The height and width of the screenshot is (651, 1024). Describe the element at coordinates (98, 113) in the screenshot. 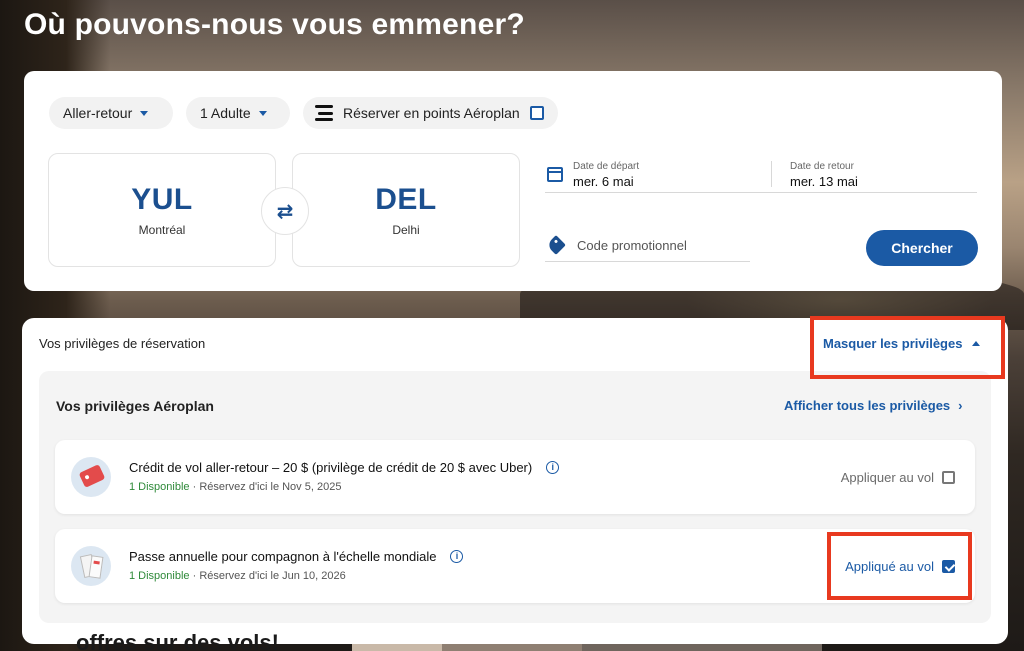

I see `trip-type-label: Aller-retour` at that location.